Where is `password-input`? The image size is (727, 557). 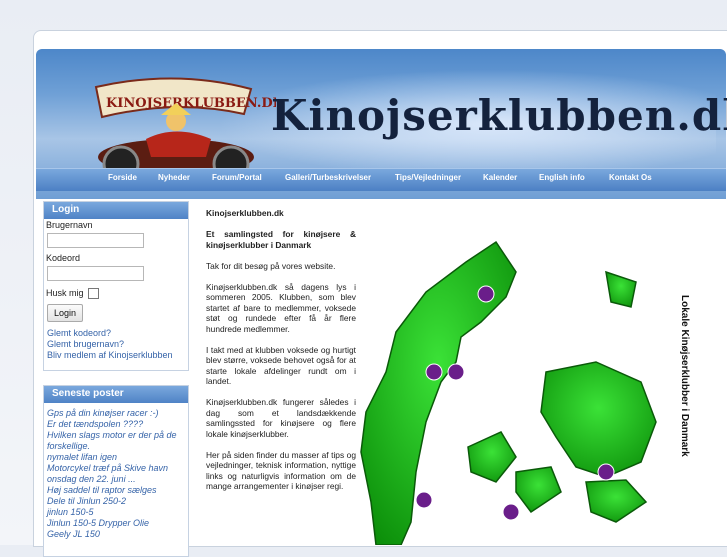
password-input is located at coordinates (95, 273).